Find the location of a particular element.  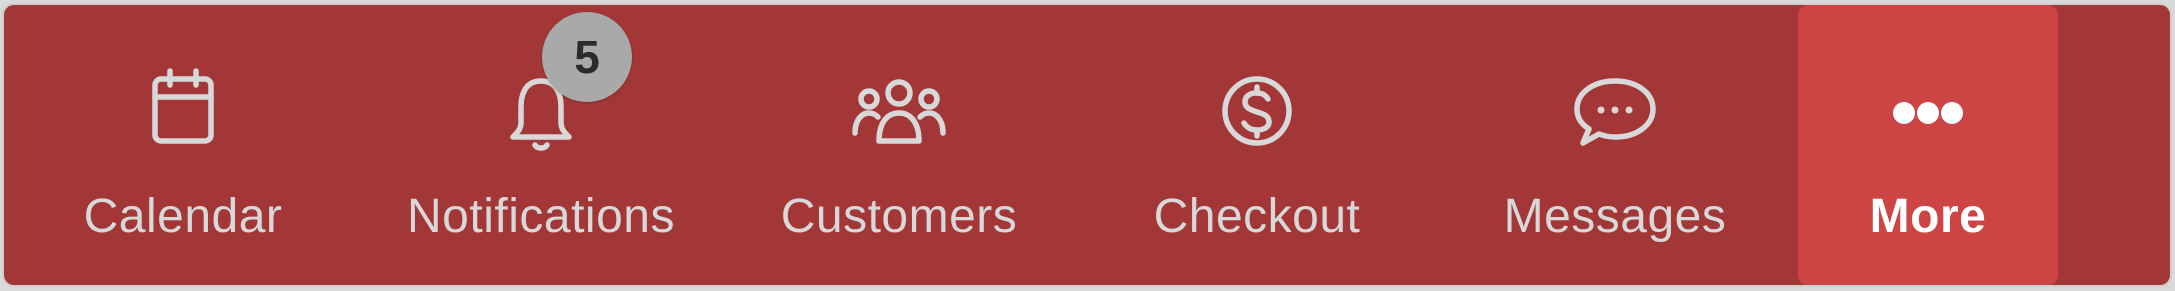

tab-more: More is located at coordinates (1928, 145).